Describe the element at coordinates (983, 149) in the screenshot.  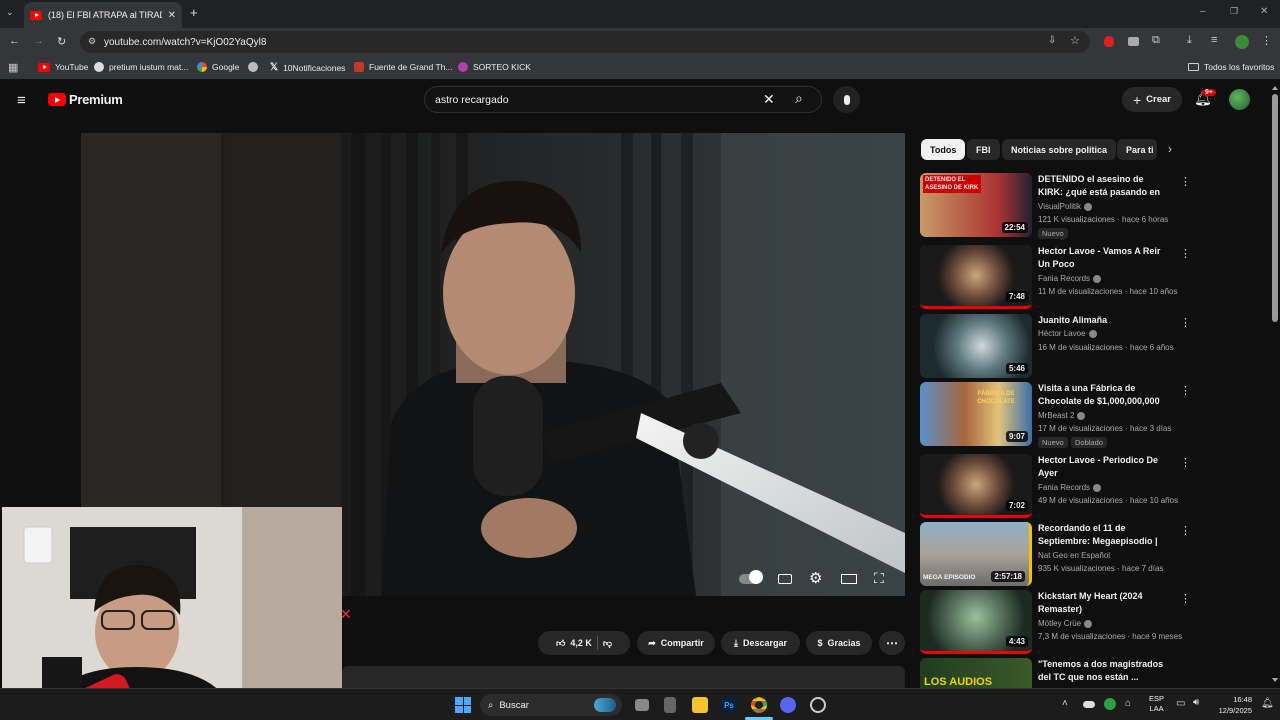
I see `chip-fbi: FBI` at that location.